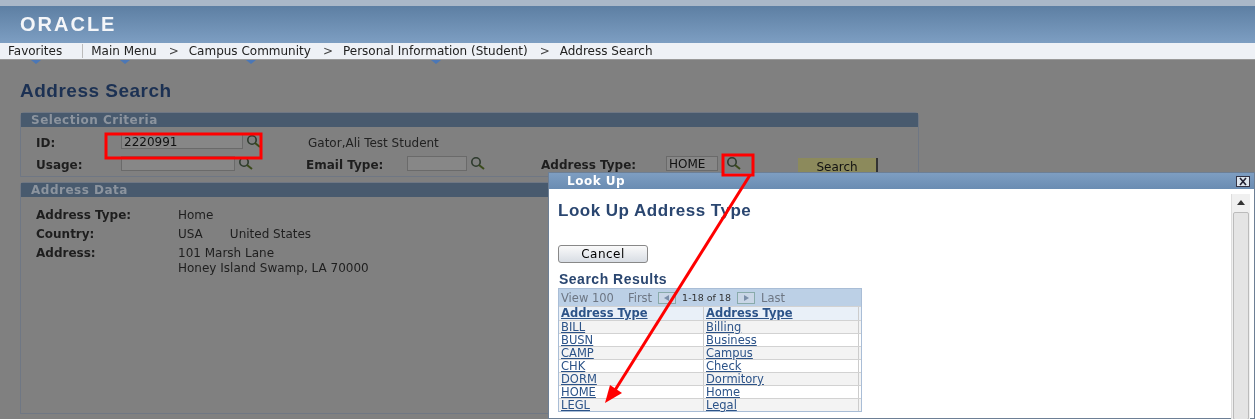 The height and width of the screenshot is (419, 1255). Describe the element at coordinates (577, 340) in the screenshot. I see `result-link: BUSN` at that location.